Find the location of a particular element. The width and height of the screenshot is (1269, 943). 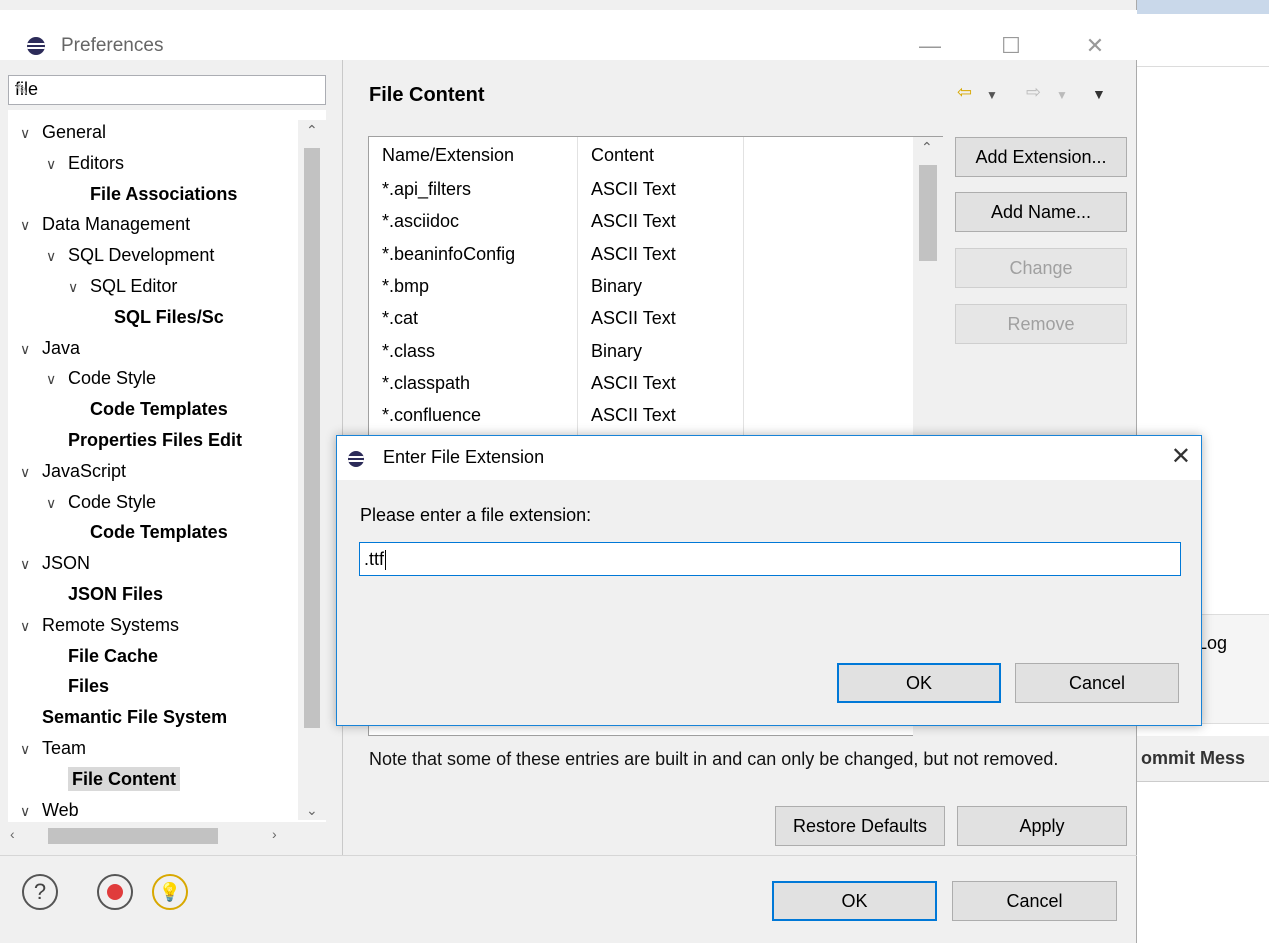

tree-item: ∨ Remote Systems is located at coordinates (99, 625).